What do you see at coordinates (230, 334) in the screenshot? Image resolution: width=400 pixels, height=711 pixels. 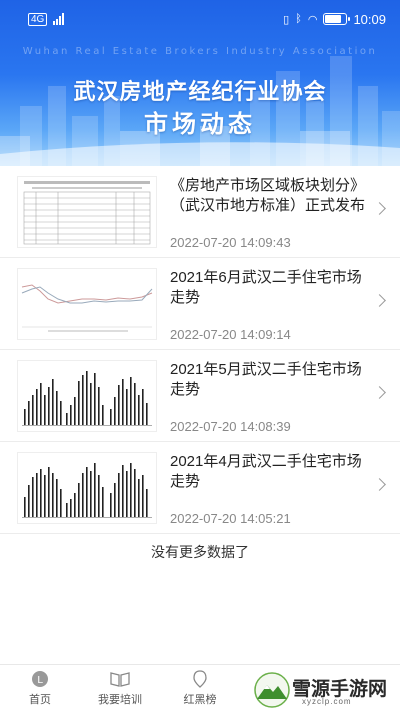 I see `article-date: 2022-07-20 14:09:14` at bounding box center [230, 334].